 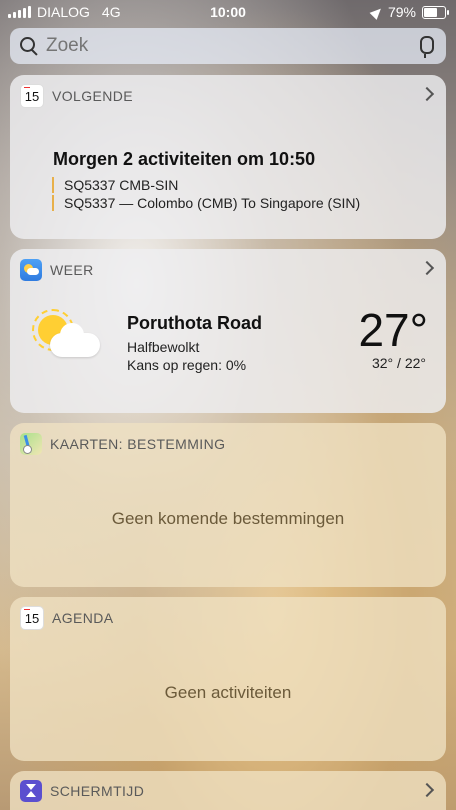 I want to click on screen-time-widget: SCHERMTIJD, so click(x=228, y=790).